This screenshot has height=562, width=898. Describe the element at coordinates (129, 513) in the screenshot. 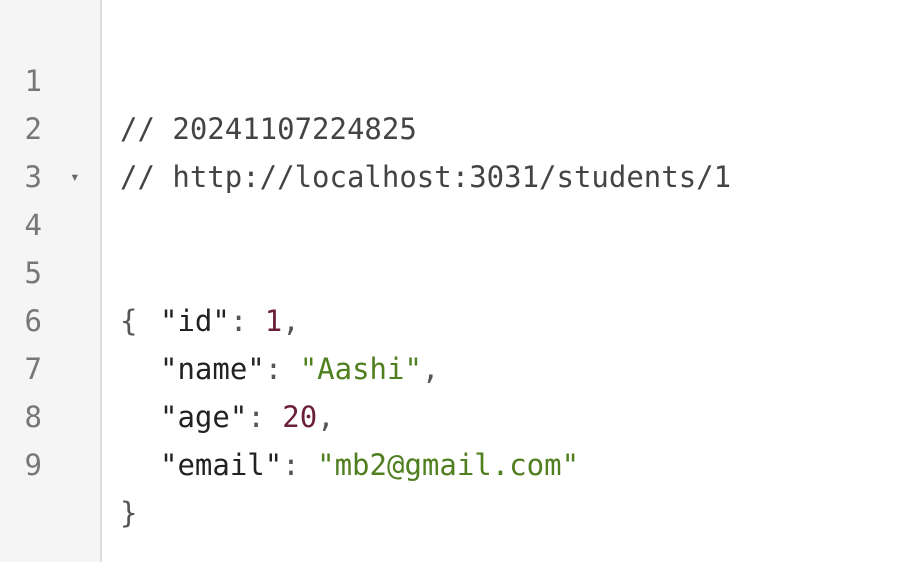

I see `close-brace: }` at that location.